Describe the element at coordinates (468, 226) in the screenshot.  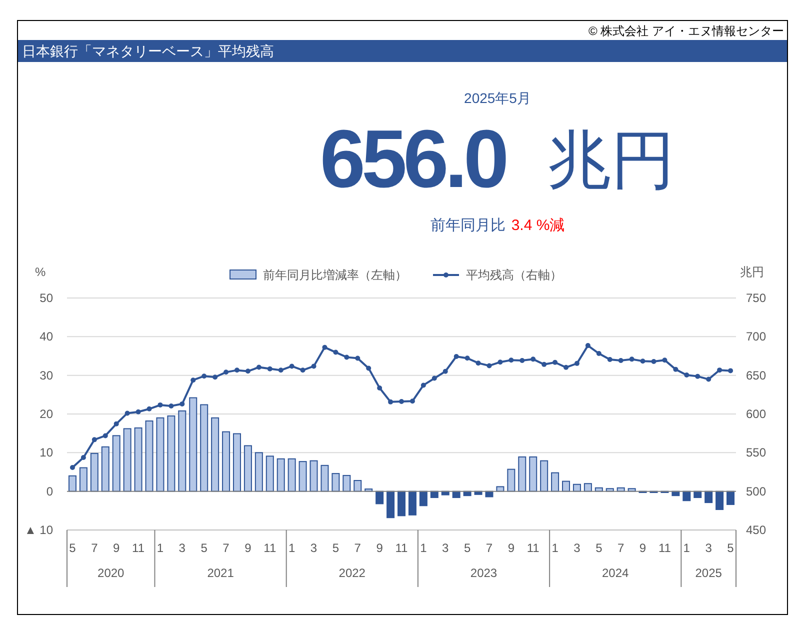
I see `yoy-label: 前年同月比` at that location.